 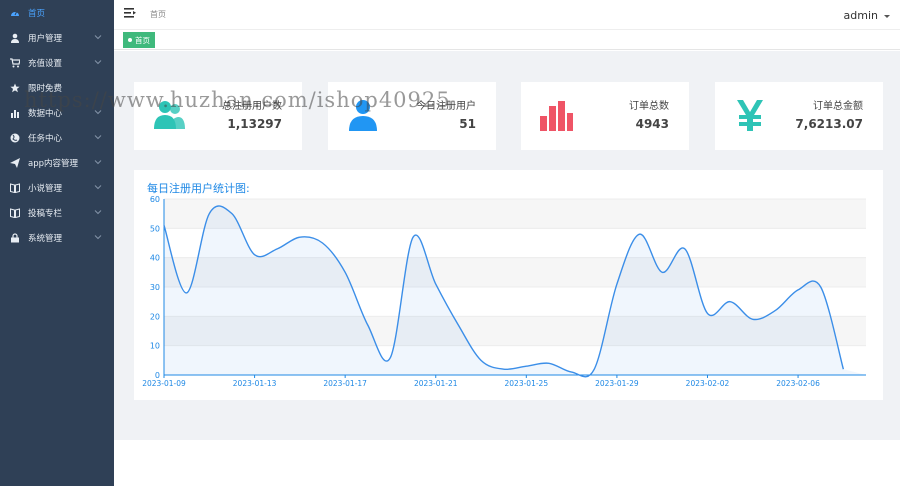 What do you see at coordinates (37, 13) in the screenshot?
I see `sidebar-item-label: 首页` at bounding box center [37, 13].